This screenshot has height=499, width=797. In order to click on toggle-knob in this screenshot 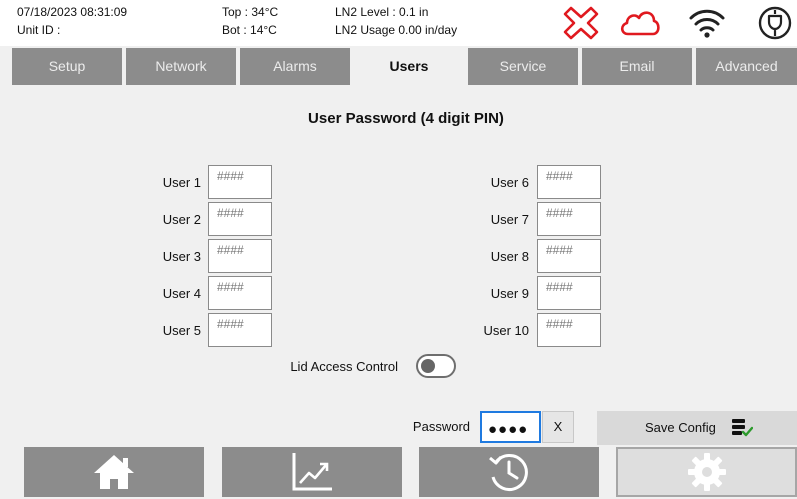, I will do `click(428, 366)`.